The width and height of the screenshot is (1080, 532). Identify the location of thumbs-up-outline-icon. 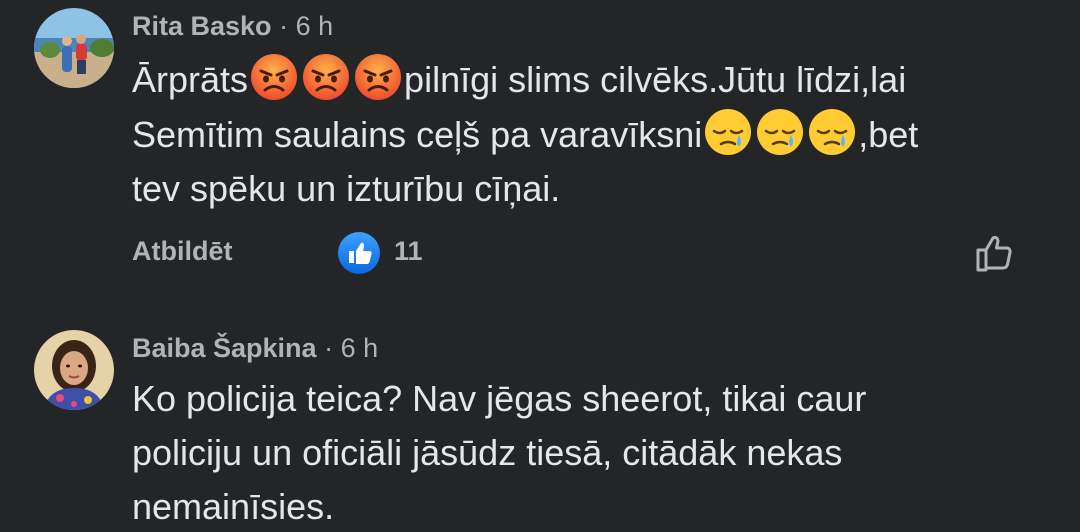
(995, 253).